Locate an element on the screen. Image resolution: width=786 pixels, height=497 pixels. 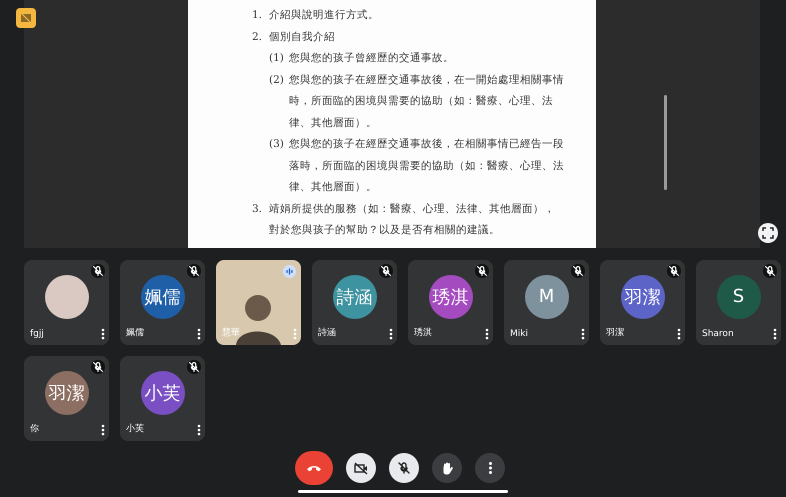
participant-name: Sharon is located at coordinates (718, 334).